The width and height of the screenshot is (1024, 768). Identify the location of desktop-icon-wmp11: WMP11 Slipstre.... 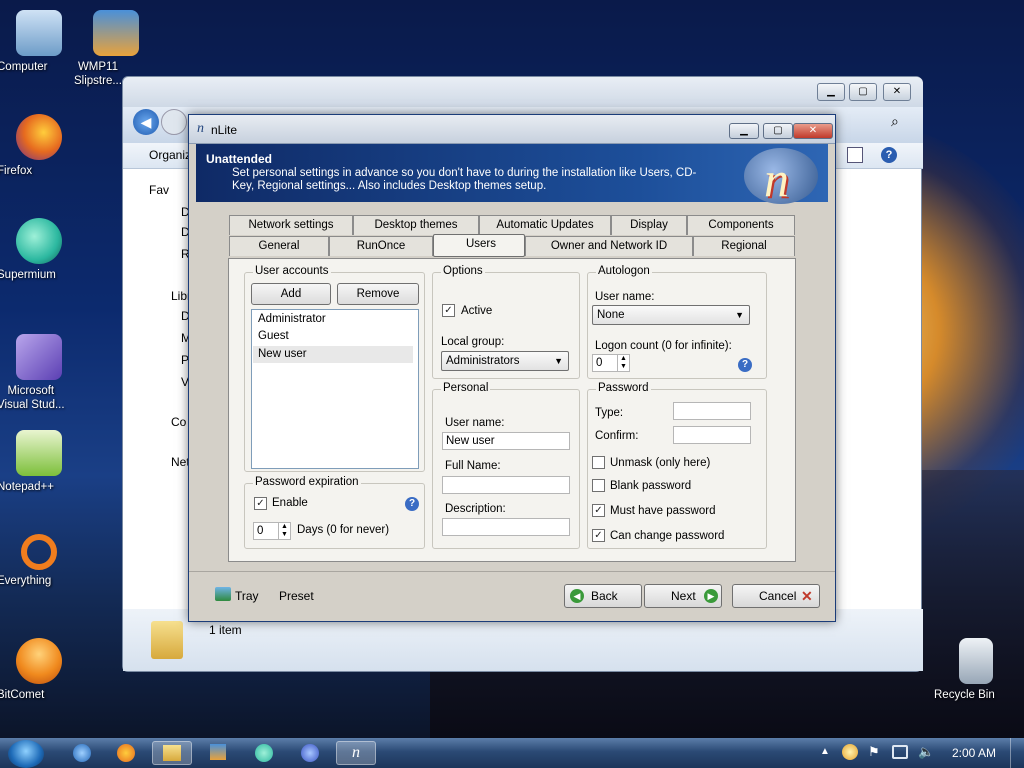
(116, 48).